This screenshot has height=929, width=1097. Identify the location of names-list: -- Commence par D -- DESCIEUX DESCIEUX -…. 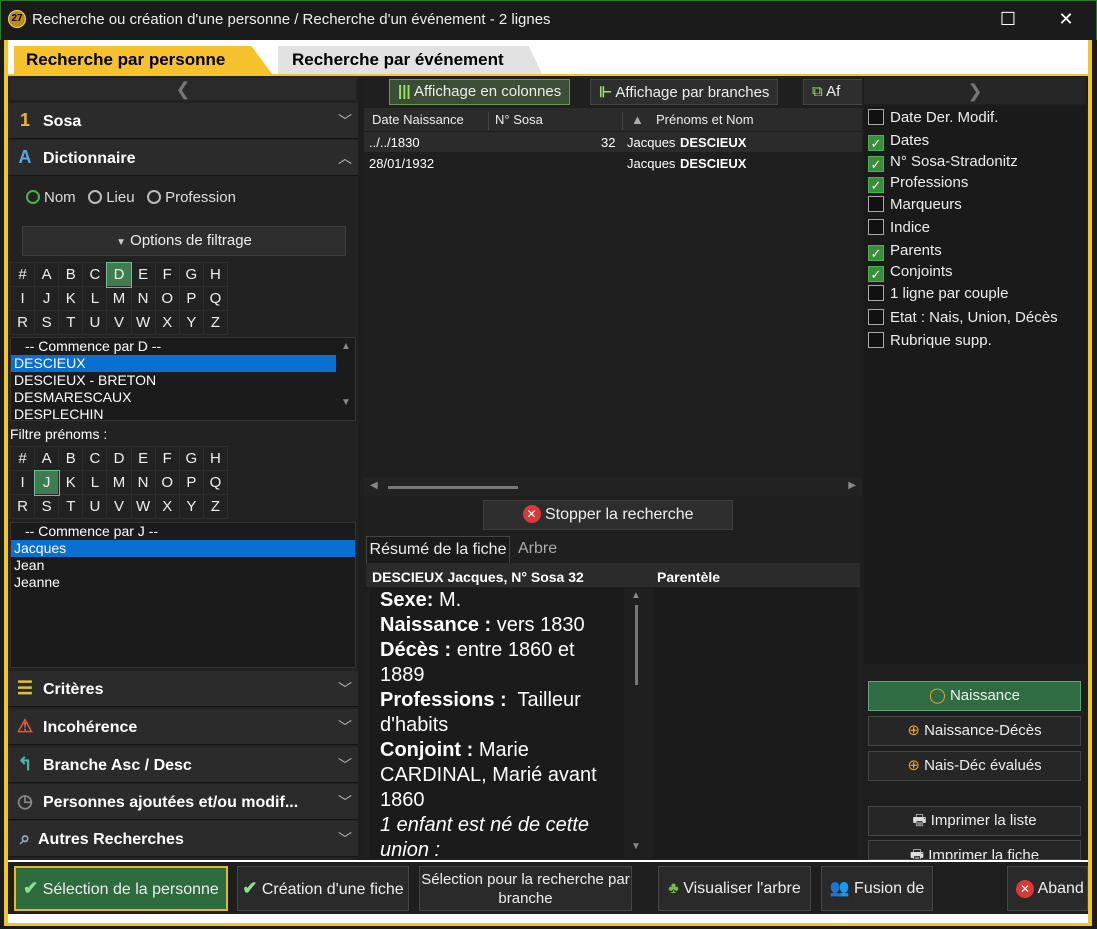
(183, 380).